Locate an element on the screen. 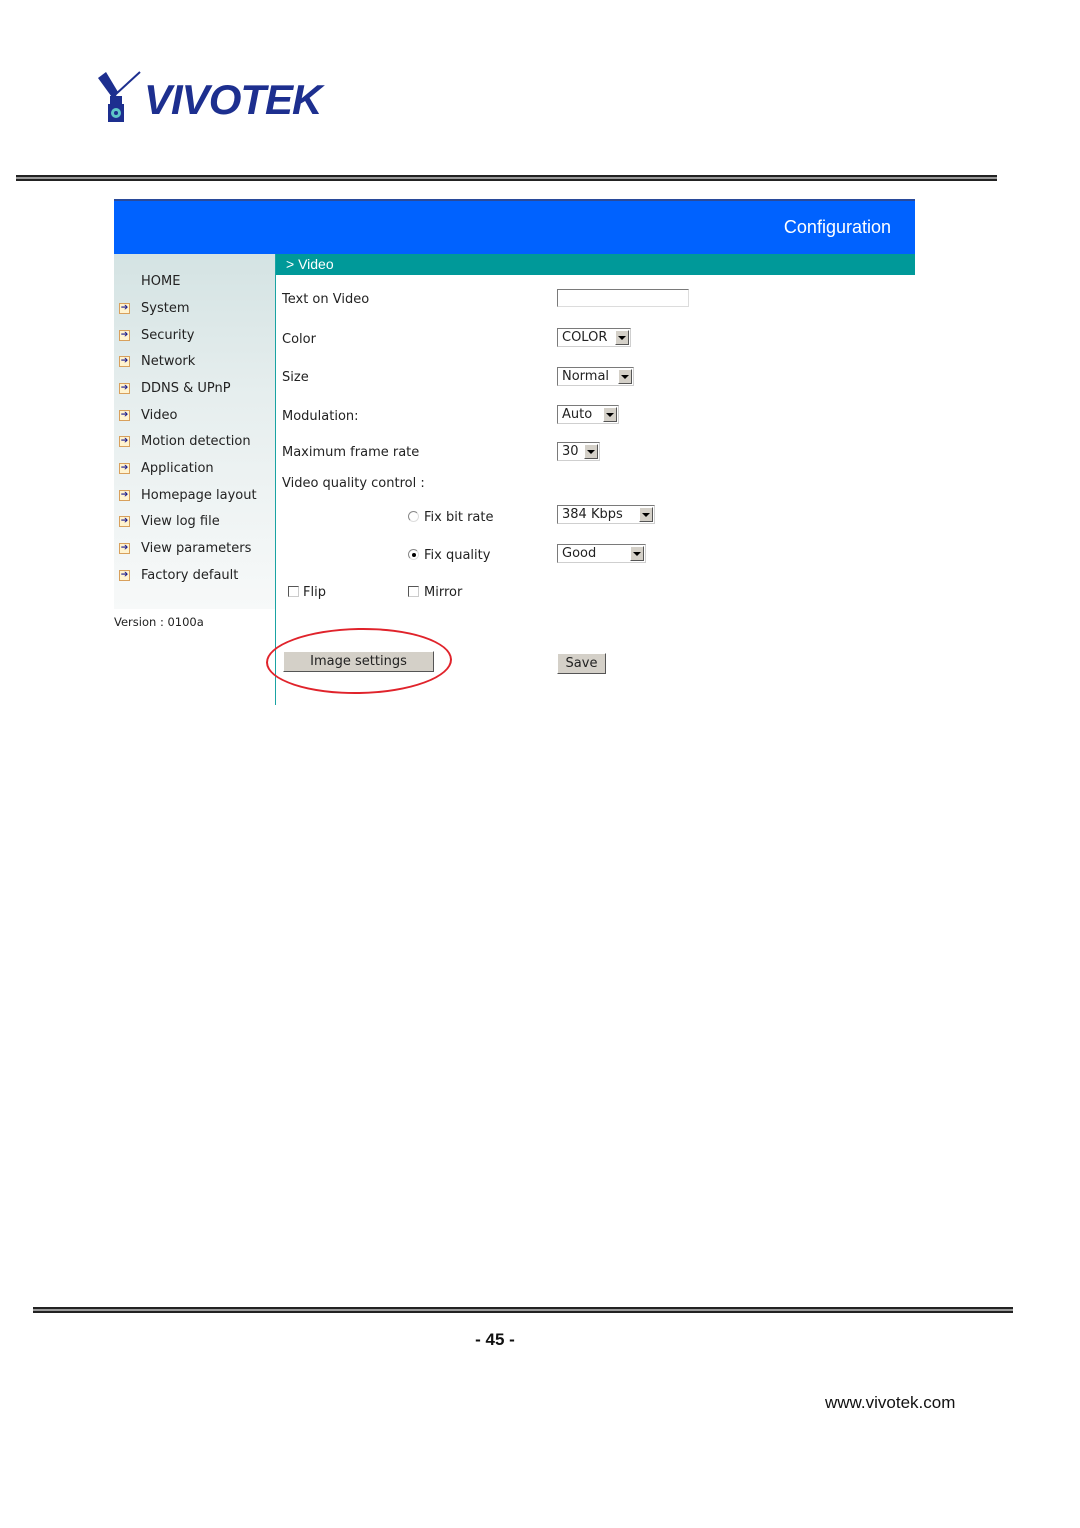 This screenshot has height=1528, width=1080. sidebar-item-label: Network is located at coordinates (168, 361).